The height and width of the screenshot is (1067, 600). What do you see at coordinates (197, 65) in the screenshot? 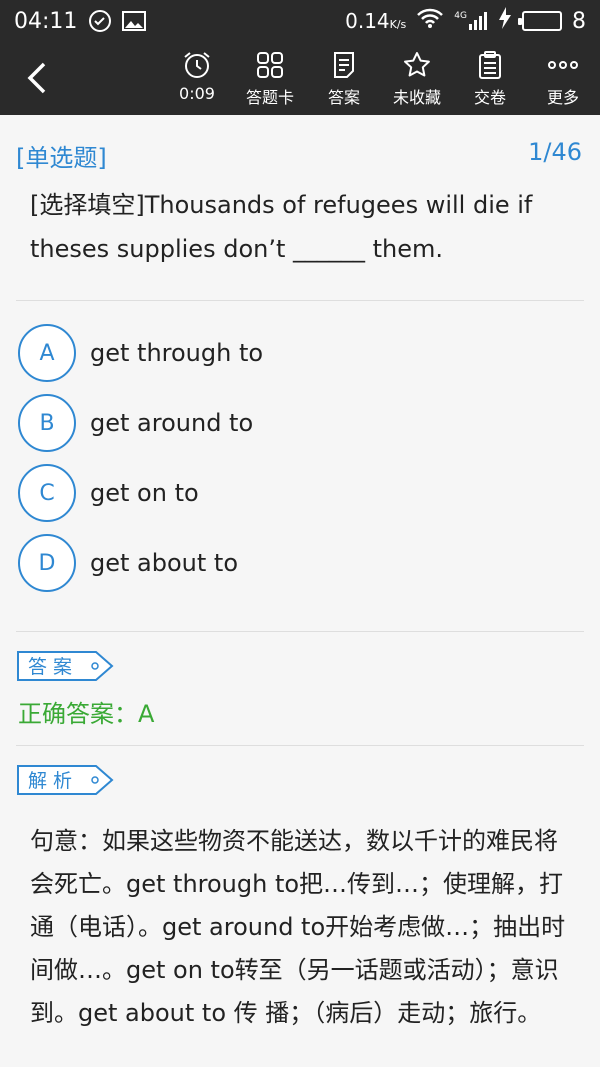
I see `alarm-clock-icon` at bounding box center [197, 65].